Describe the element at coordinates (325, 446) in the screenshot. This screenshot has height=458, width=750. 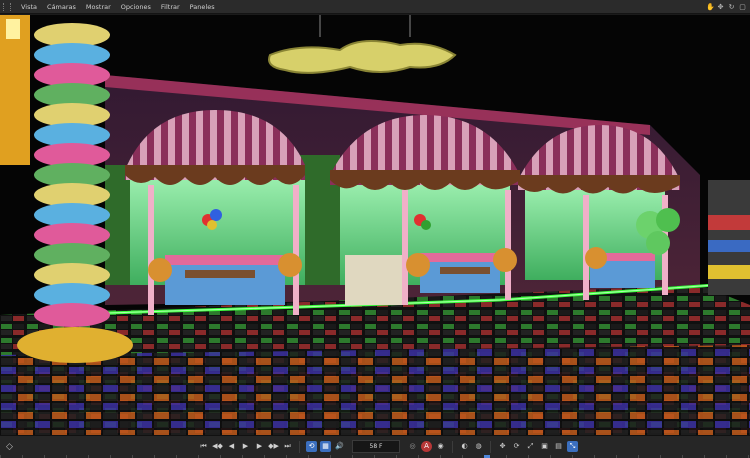
I see `preview-range-icon: ▦` at that location.